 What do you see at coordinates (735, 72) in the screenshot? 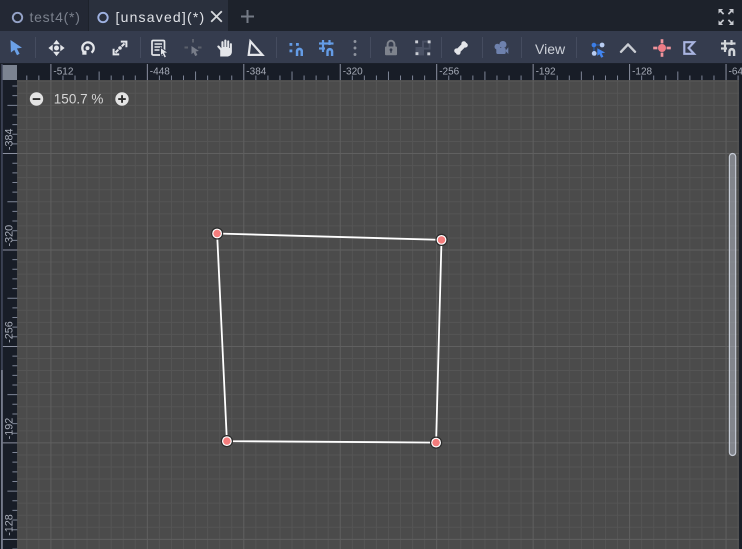
I see `svg-text: -64` at bounding box center [735, 72].